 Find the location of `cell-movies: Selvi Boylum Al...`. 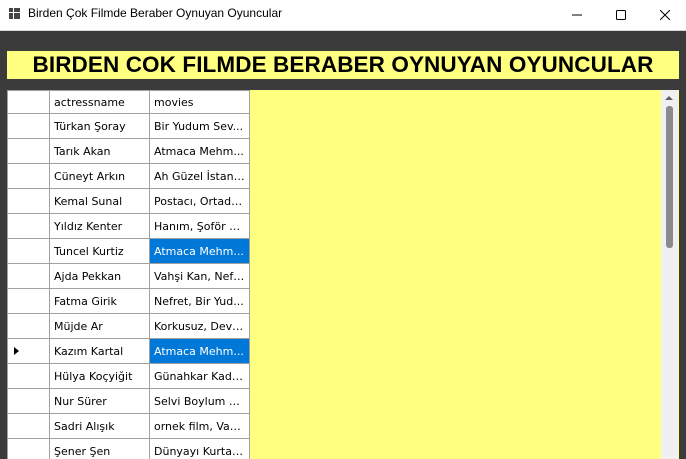

cell-movies: Selvi Boylum Al... is located at coordinates (199, 401).